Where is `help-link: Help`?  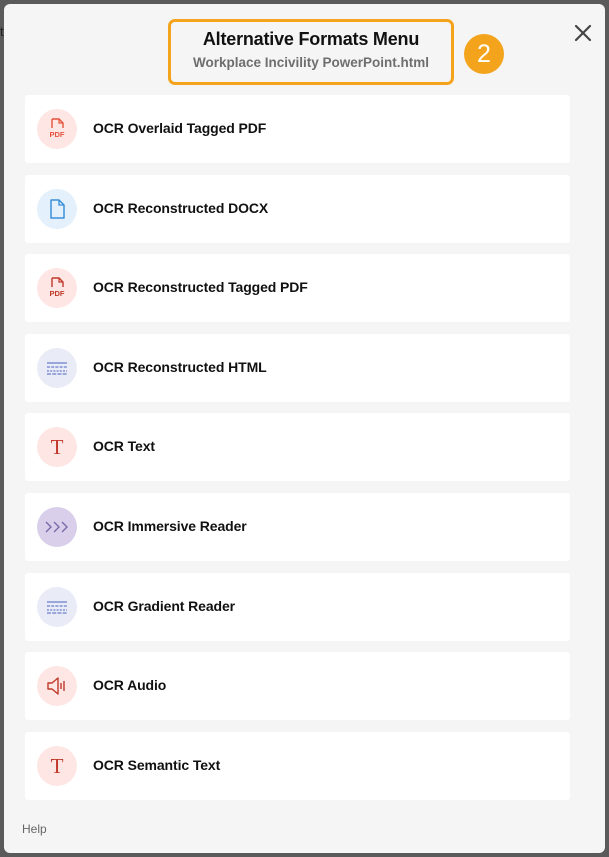
help-link: Help is located at coordinates (34, 829).